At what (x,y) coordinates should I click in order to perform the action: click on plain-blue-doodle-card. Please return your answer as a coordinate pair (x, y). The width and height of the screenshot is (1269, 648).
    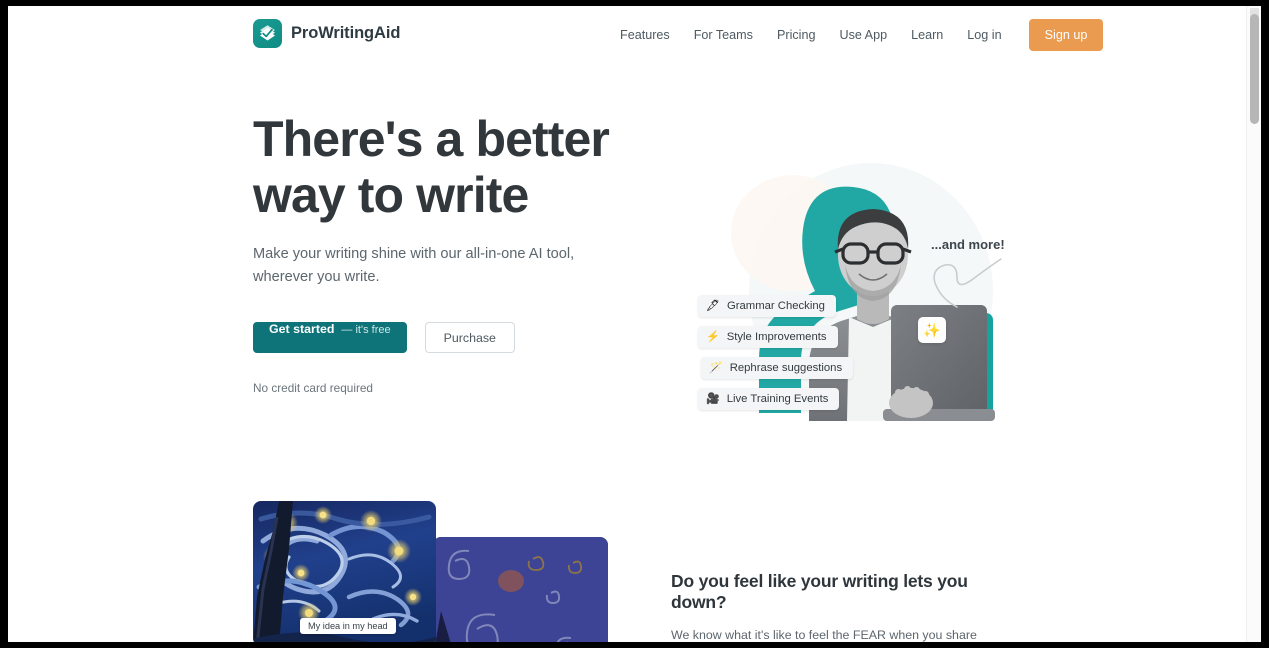
    Looking at the image, I should click on (520, 589).